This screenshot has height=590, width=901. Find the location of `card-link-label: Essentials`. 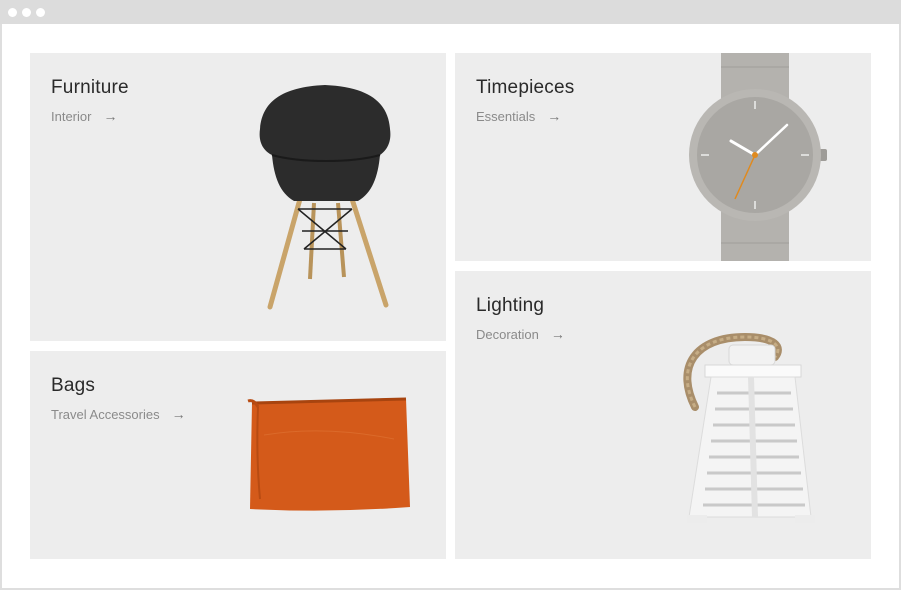

card-link-label: Essentials is located at coordinates (506, 116).